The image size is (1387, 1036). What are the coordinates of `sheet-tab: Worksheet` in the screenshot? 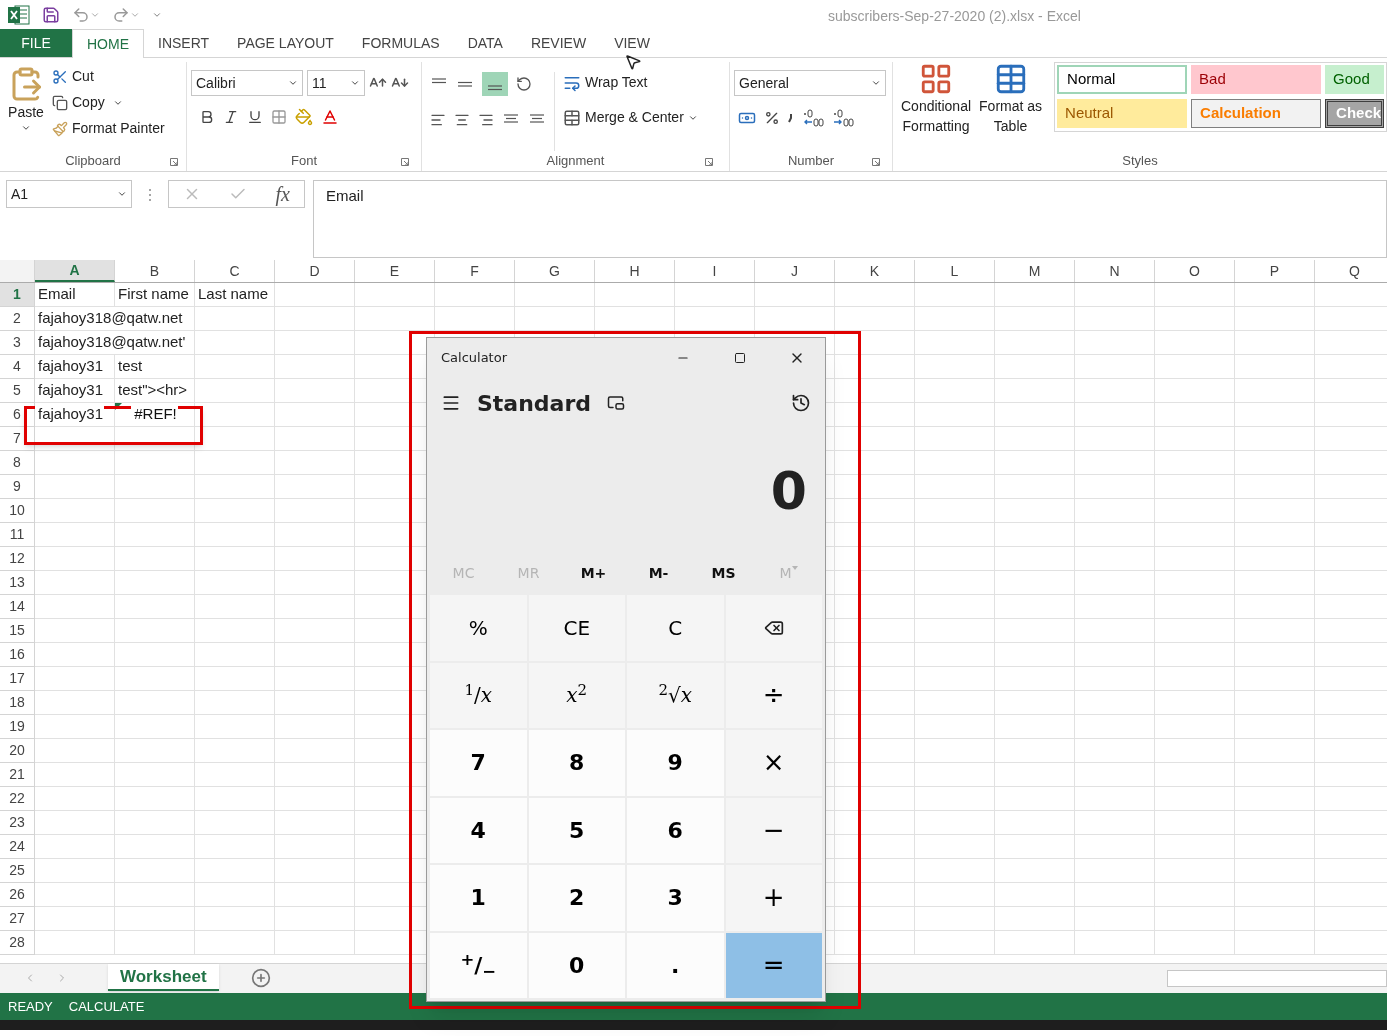 It's located at (163, 977).